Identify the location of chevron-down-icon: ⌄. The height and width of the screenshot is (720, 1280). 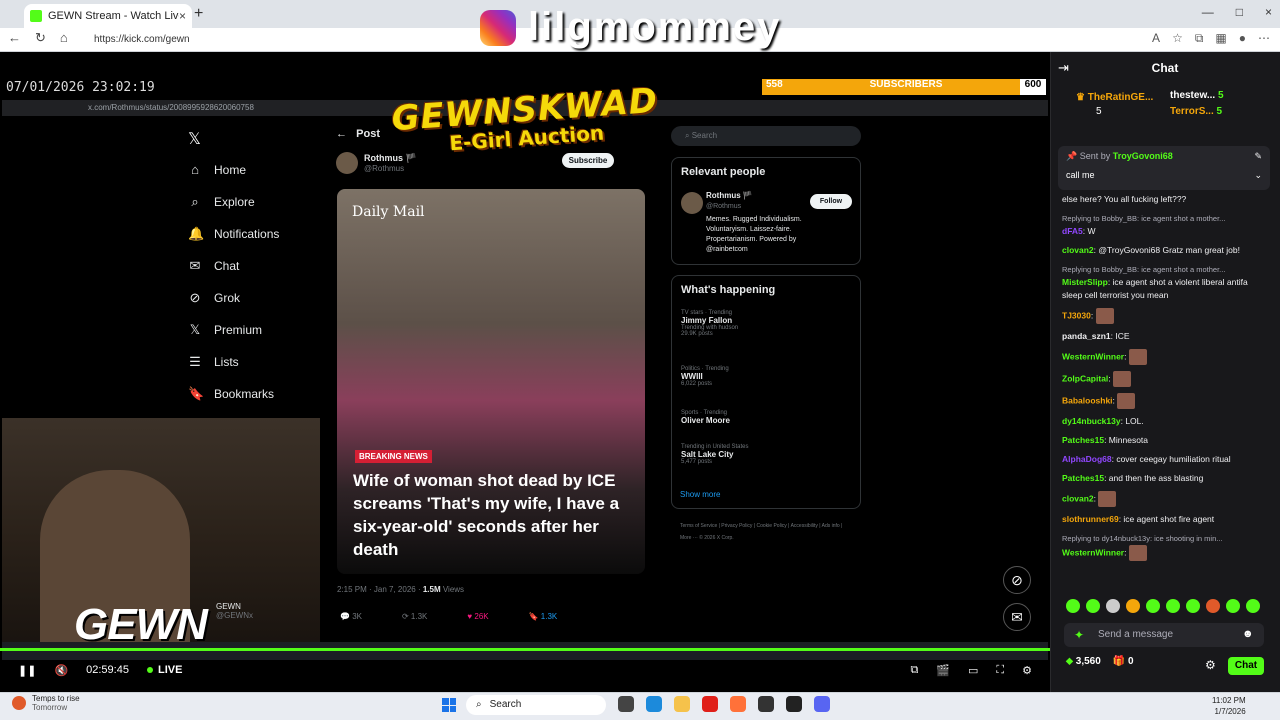
(1258, 175).